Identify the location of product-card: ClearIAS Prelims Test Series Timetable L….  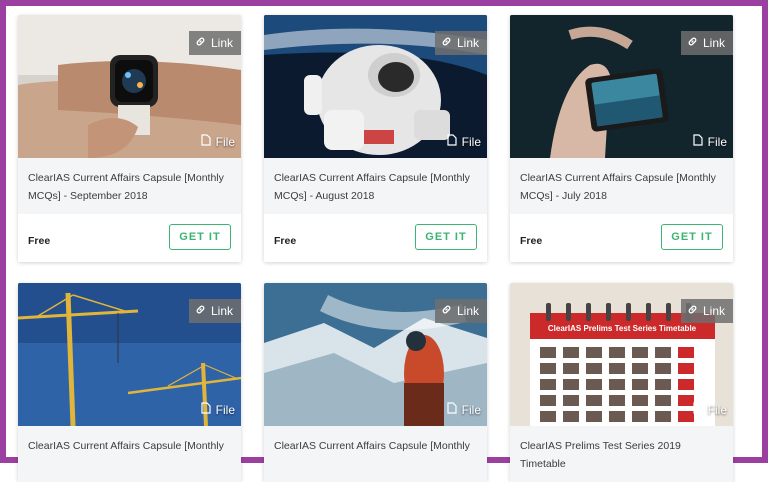
(621, 382).